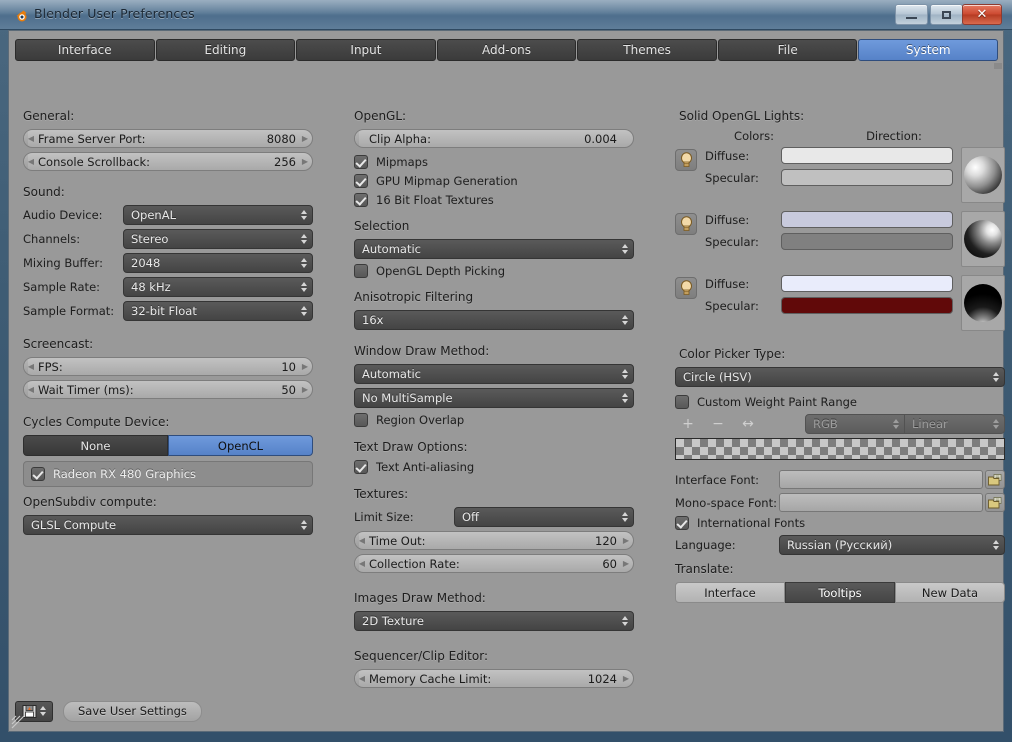 Image resolution: width=1012 pixels, height=742 pixels. What do you see at coordinates (494, 420) in the screenshot?
I see `region-overlap-checkbox: Region Overlap` at bounding box center [494, 420].